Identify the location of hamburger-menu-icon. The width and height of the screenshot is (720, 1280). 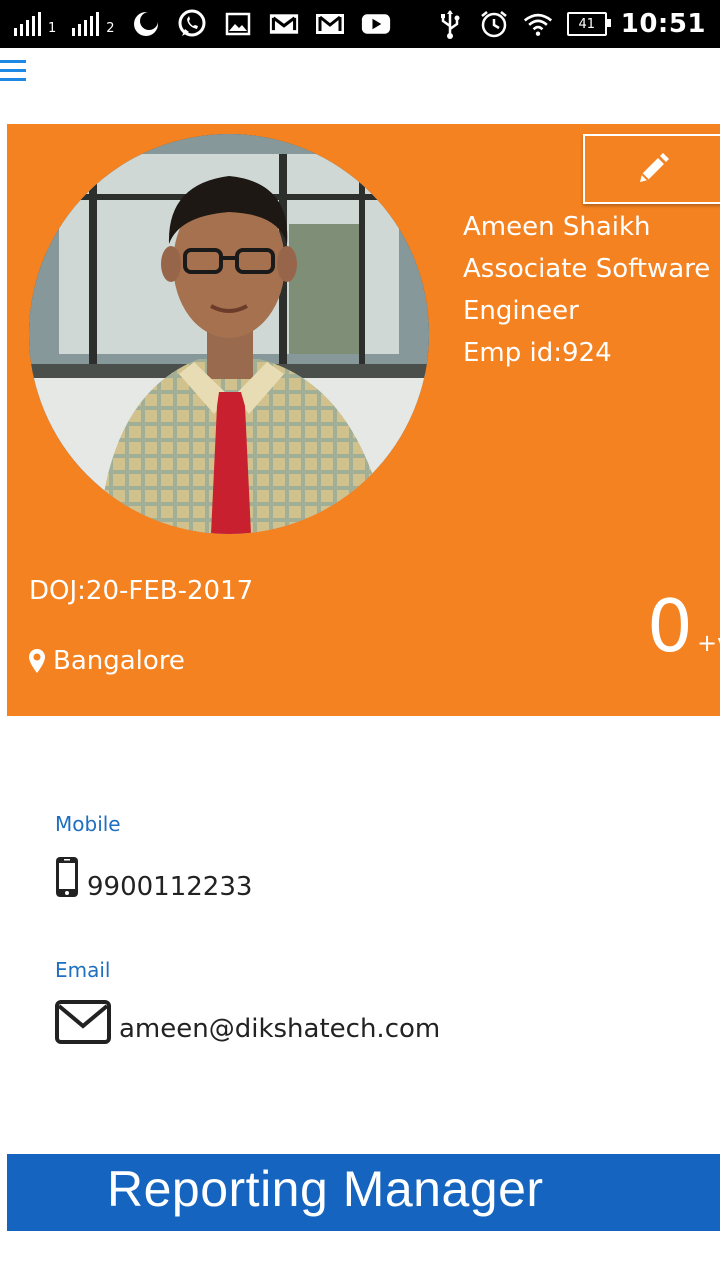
(13, 72).